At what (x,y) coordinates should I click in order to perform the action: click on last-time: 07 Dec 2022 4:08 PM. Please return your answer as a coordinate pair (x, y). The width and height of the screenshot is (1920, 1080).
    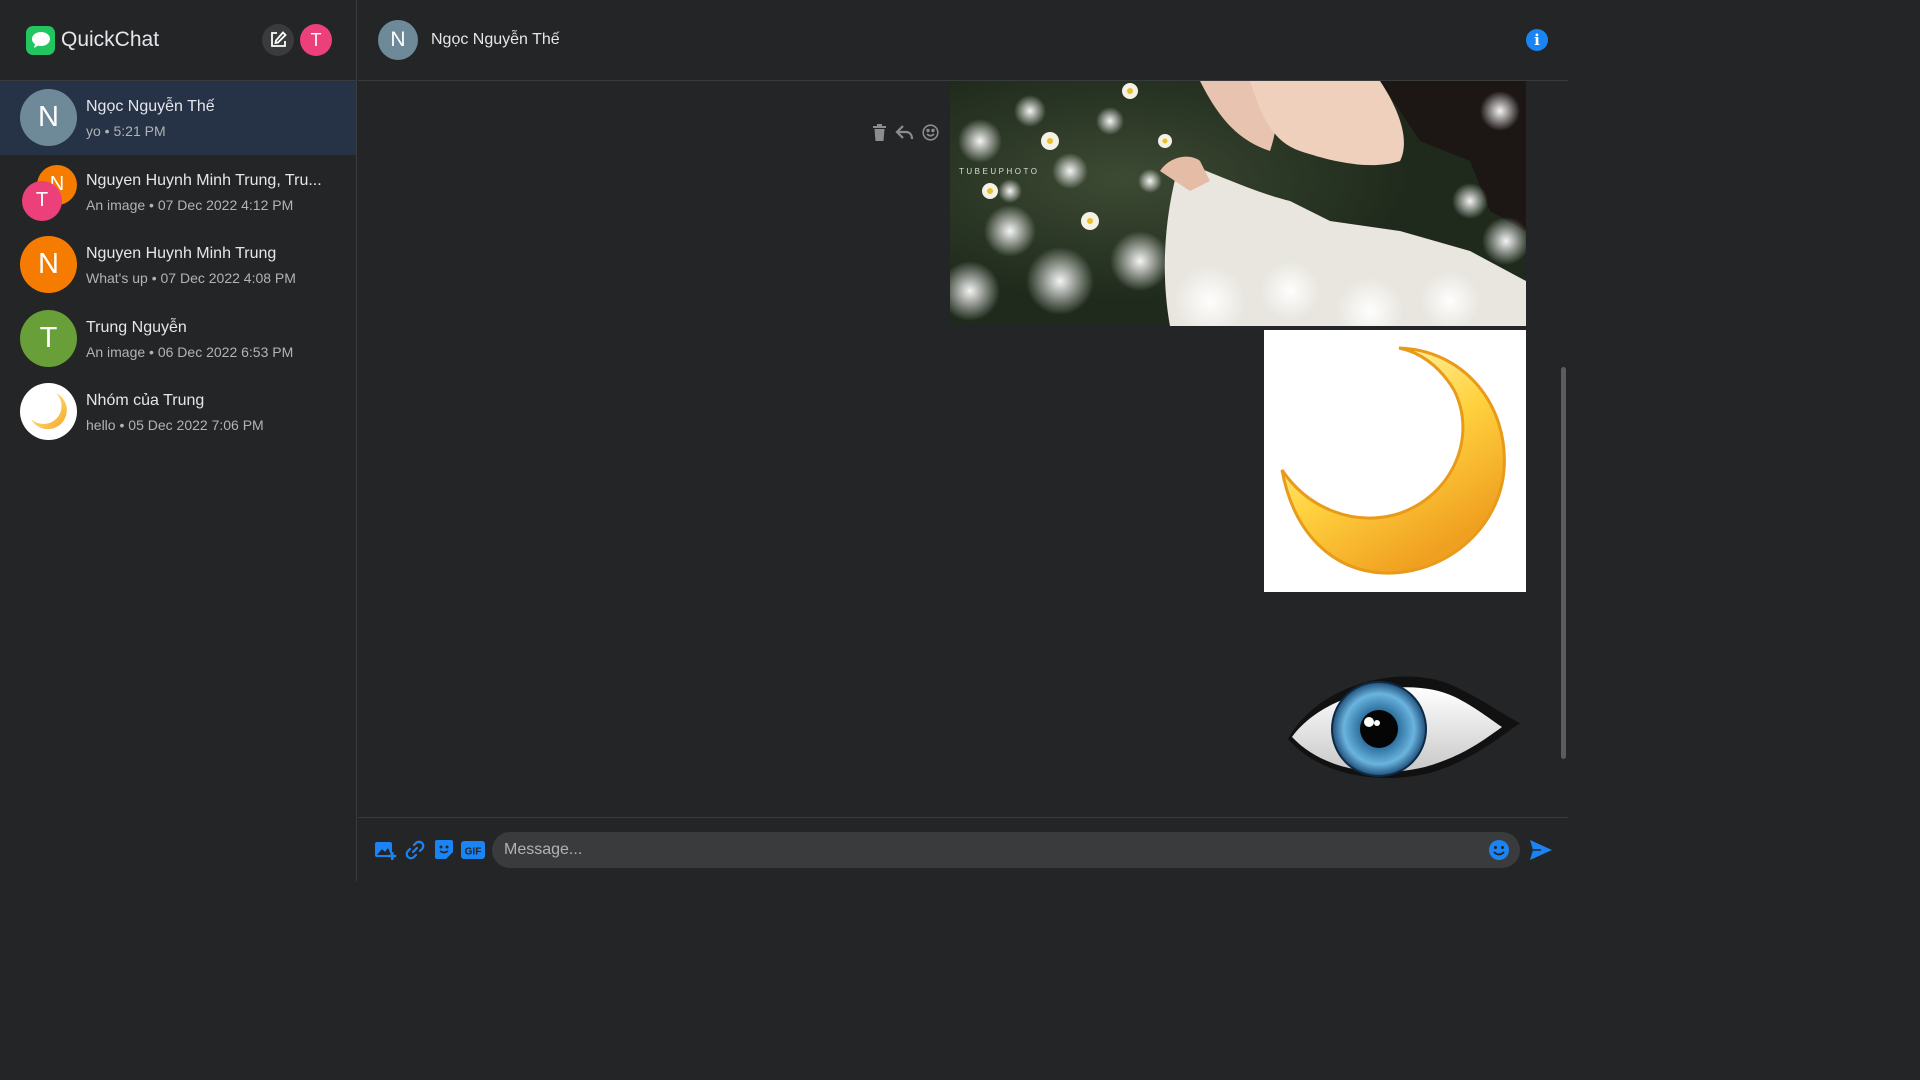
    Looking at the image, I should click on (228, 278).